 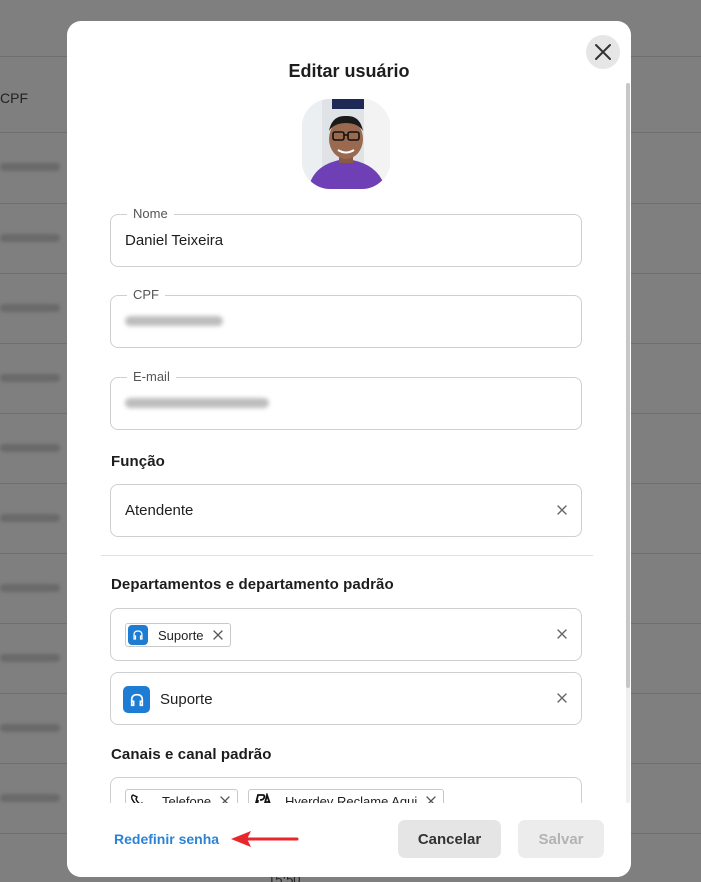 What do you see at coordinates (159, 510) in the screenshot?
I see `role-value: Atendente` at bounding box center [159, 510].